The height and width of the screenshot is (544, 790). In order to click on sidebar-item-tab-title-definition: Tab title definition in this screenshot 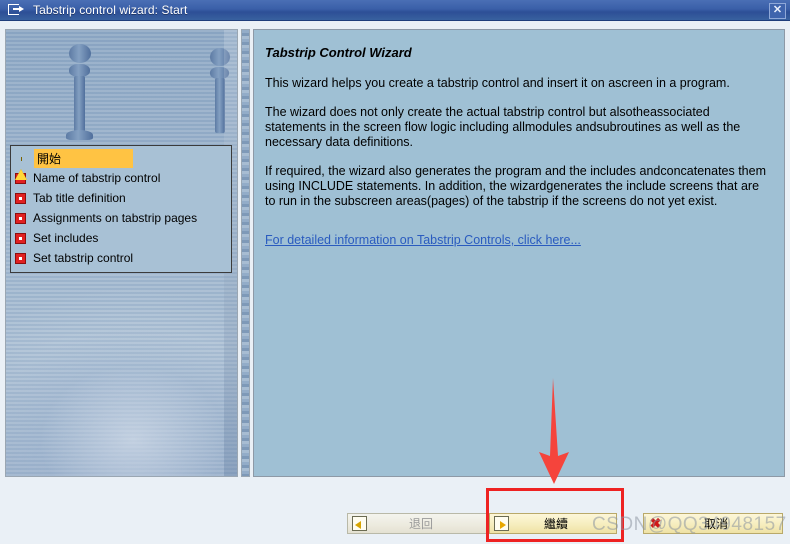, I will do `click(121, 198)`.